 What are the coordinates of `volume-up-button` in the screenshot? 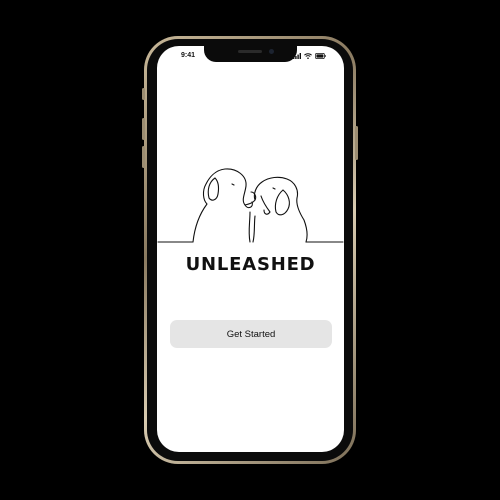 It's located at (143, 129).